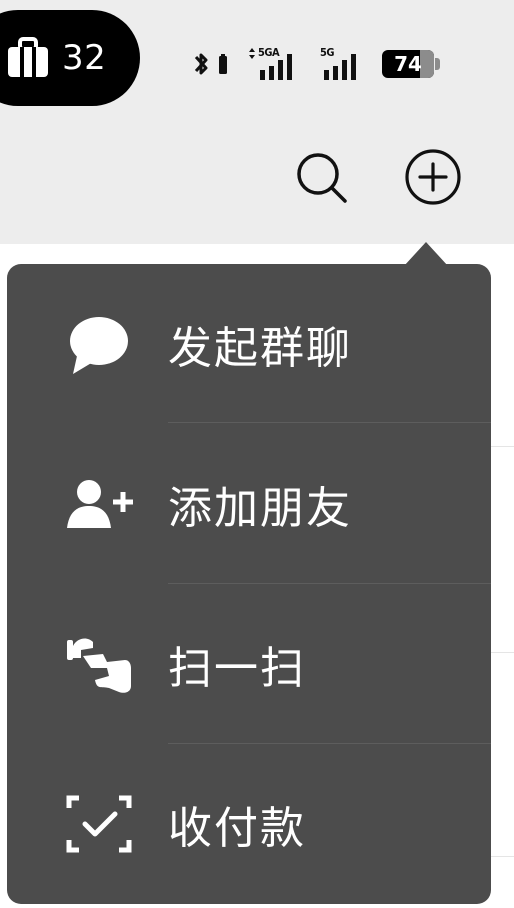 This screenshot has width=514, height=908. I want to click on menu-divider, so click(329, 422).